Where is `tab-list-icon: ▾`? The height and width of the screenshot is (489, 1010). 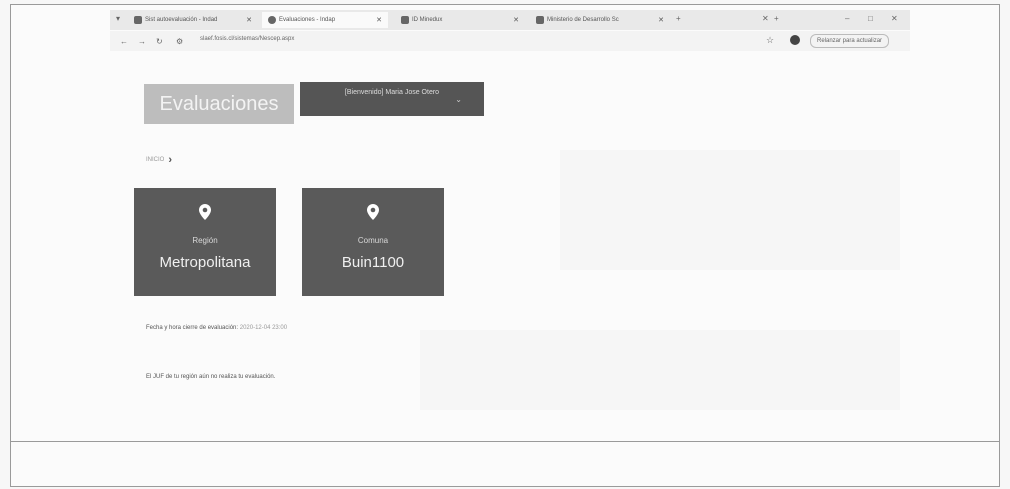
tab-list-icon: ▾ is located at coordinates (118, 18).